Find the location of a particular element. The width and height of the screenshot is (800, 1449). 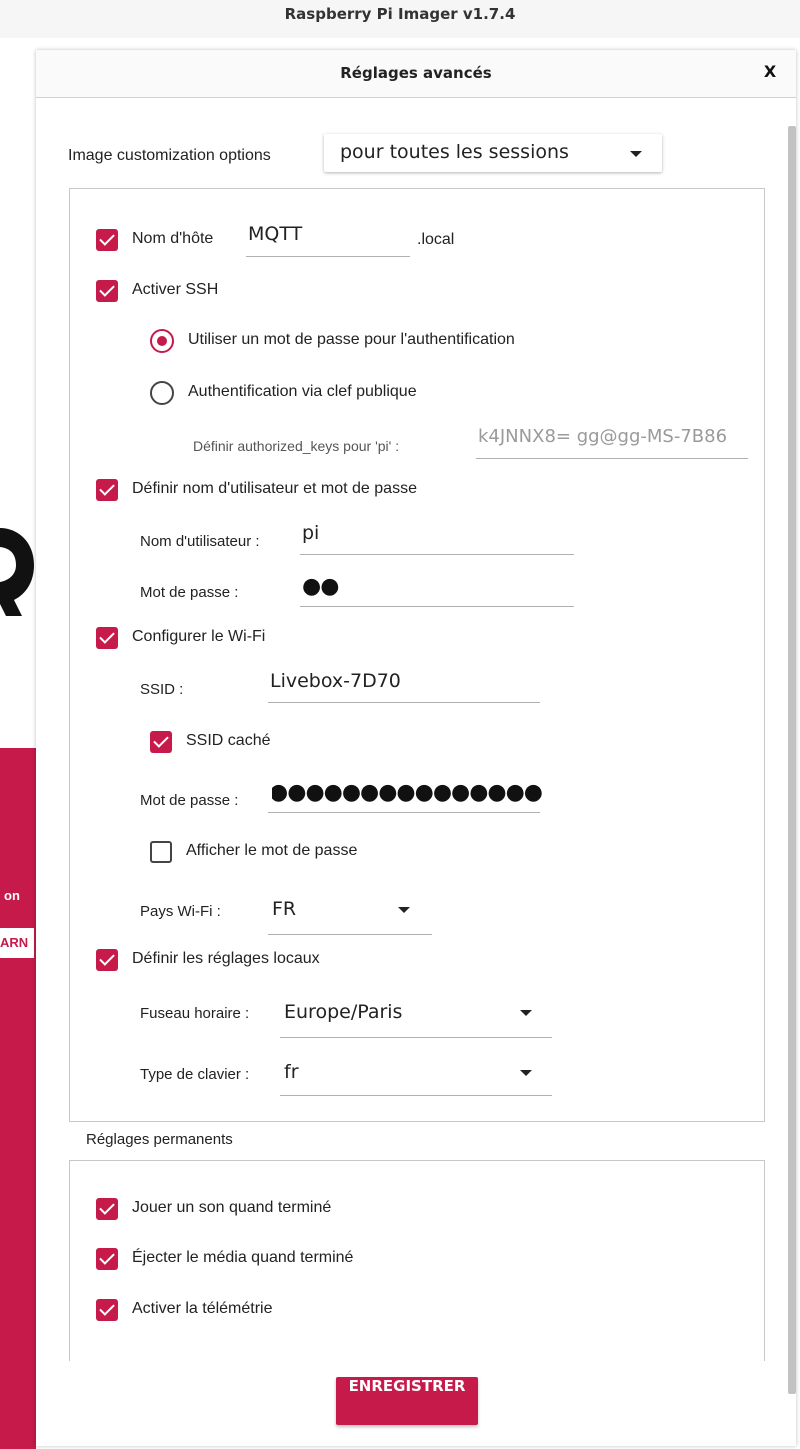

locale-checkbox is located at coordinates (107, 960).